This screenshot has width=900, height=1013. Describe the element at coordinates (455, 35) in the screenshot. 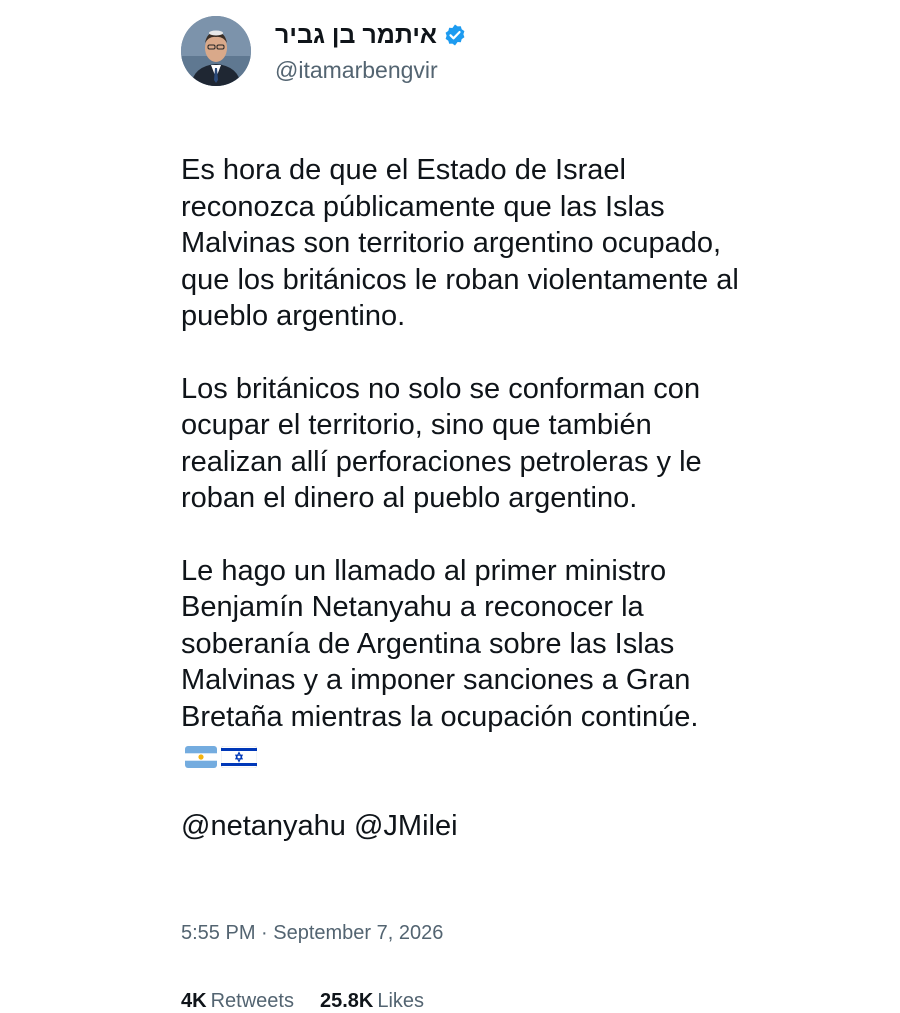

I see `verified-badge-icon` at that location.